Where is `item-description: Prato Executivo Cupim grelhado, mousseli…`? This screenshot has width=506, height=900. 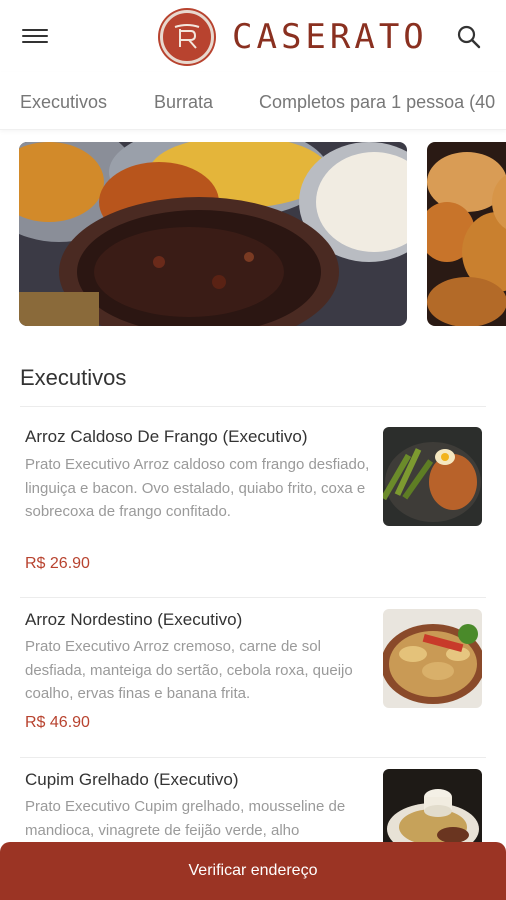
item-description: Prato Executivo Cupim grelhado, mousseli… is located at coordinates (185, 818).